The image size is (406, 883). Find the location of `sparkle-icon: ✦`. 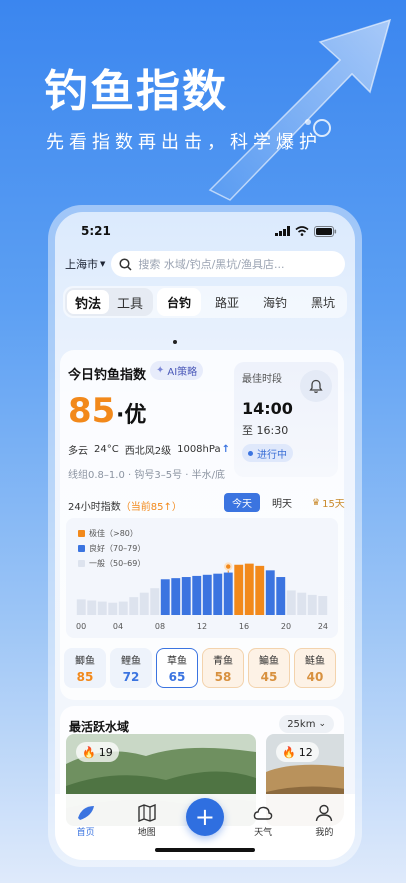

sparkle-icon: ✦ is located at coordinates (160, 370).